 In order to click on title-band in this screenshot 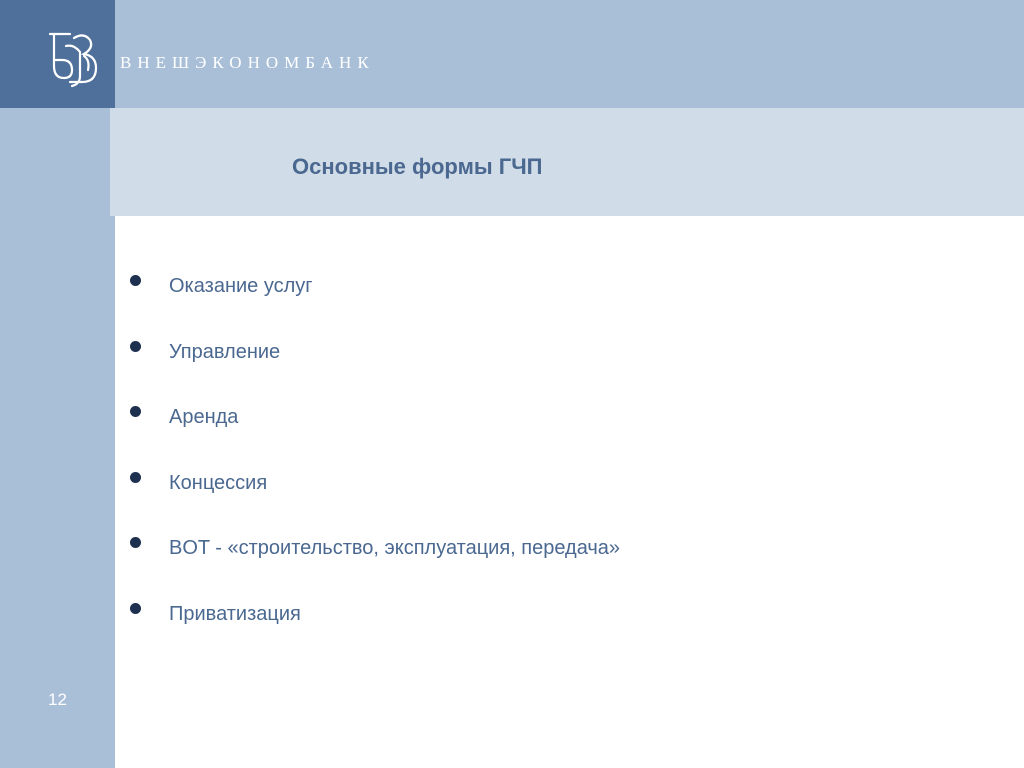, I will do `click(567, 162)`.